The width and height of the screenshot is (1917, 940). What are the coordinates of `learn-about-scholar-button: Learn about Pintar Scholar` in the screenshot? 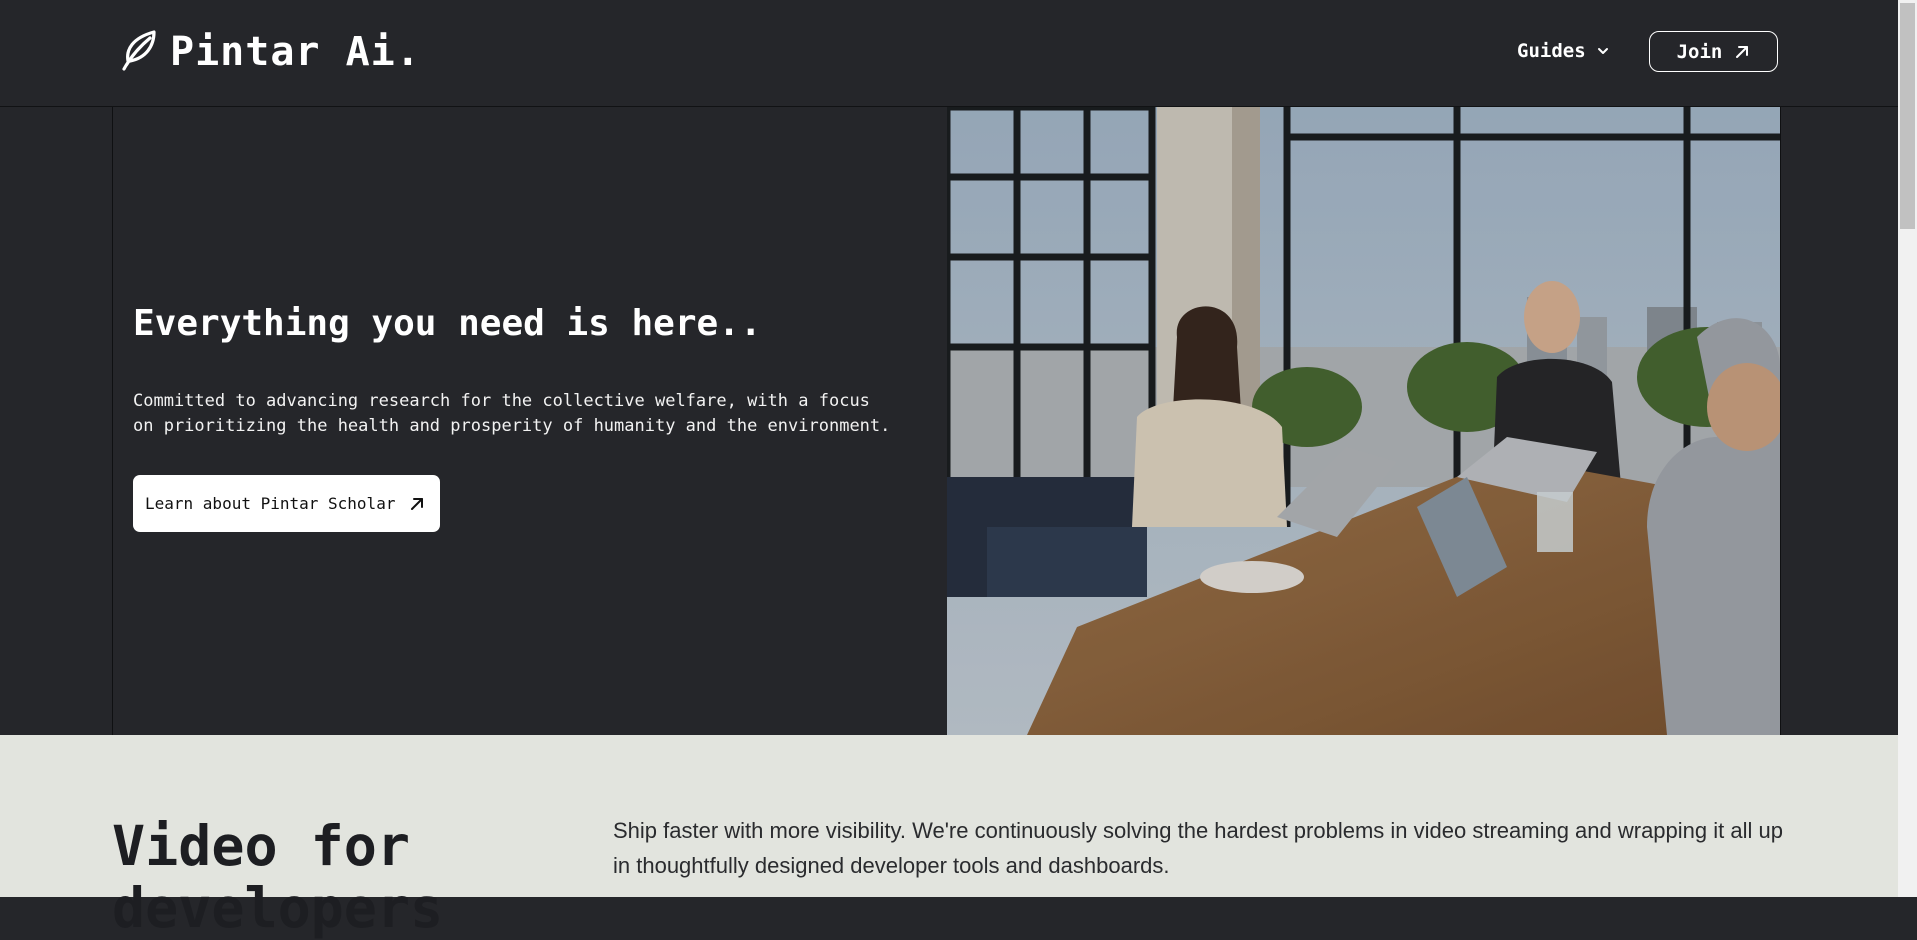 It's located at (286, 503).